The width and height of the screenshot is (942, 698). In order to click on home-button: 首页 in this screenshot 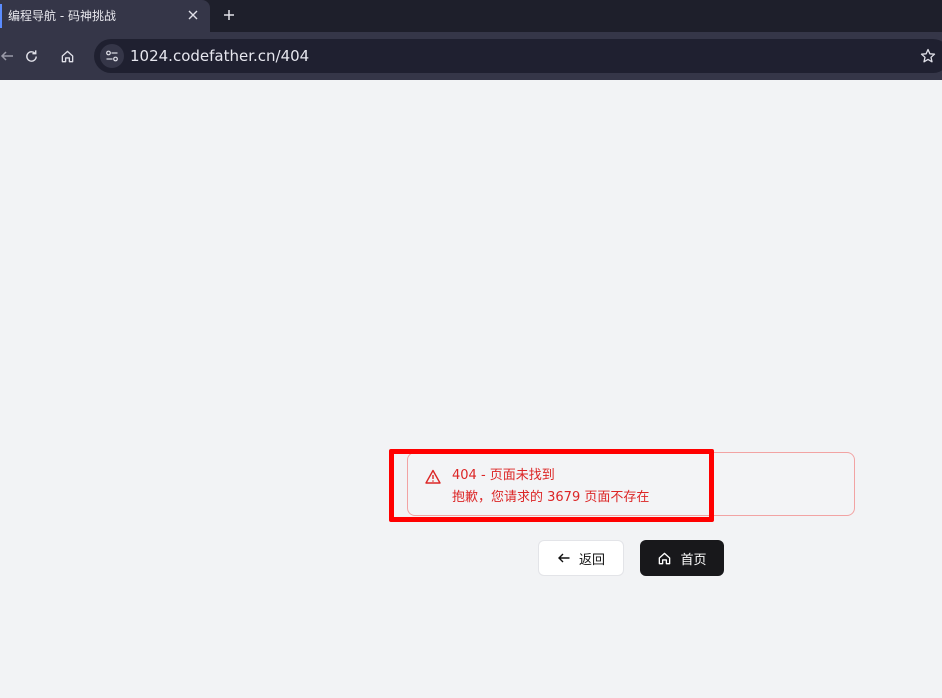, I will do `click(682, 558)`.